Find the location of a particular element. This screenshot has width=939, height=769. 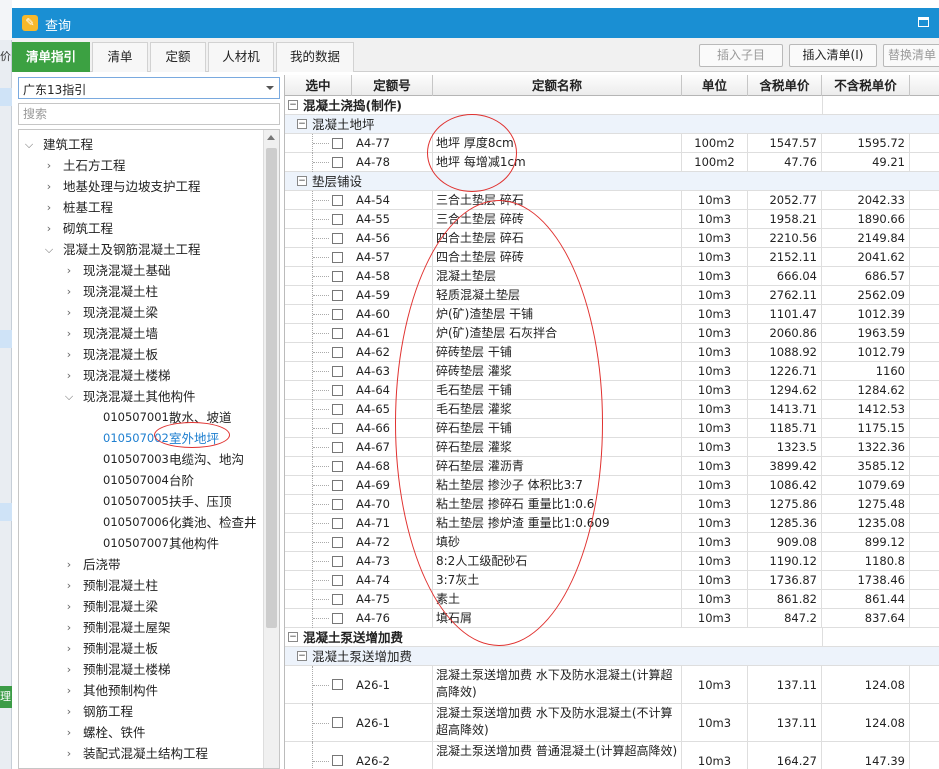

grid-group-row: − 混凝土泵送增加费 is located at coordinates (612, 637).